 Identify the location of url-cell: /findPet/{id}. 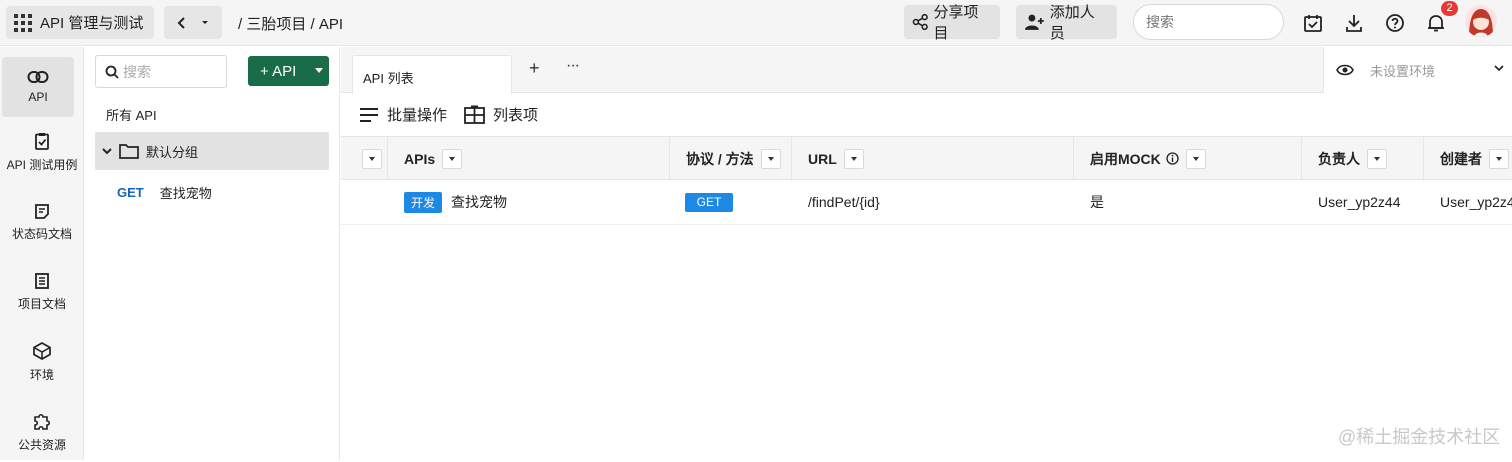
(844, 202).